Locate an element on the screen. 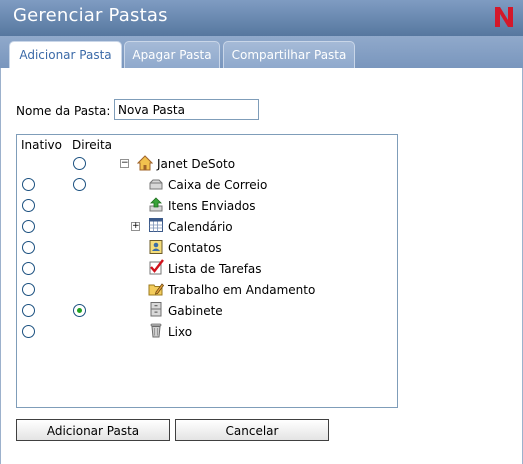 The width and height of the screenshot is (523, 464). inactive-radio-mailbox is located at coordinates (28, 184).